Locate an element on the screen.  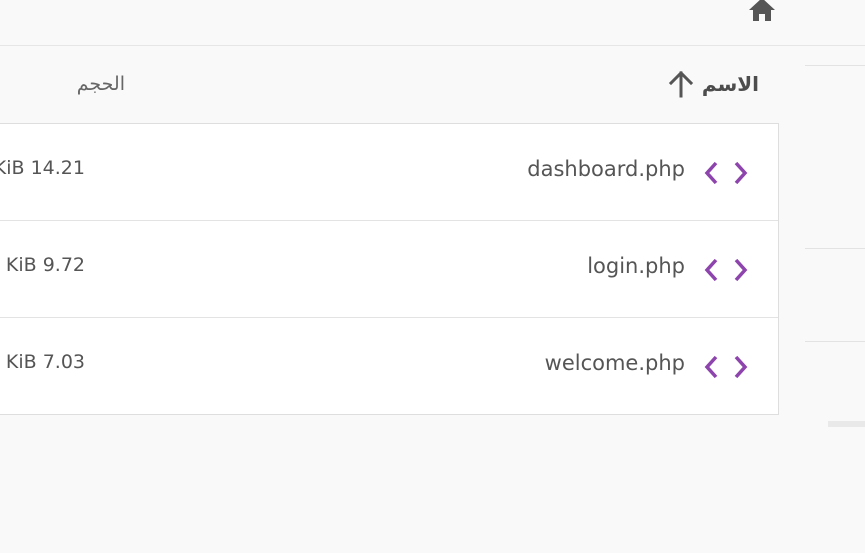
table-header: الاسم الحجم is located at coordinates (390, 85).